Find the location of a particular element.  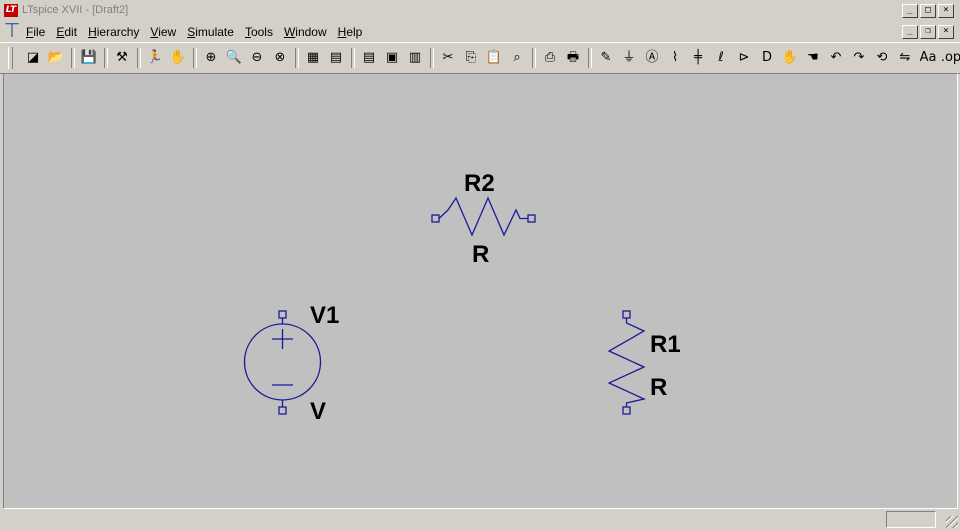

spice-directive-icon: .op is located at coordinates (950, 58).